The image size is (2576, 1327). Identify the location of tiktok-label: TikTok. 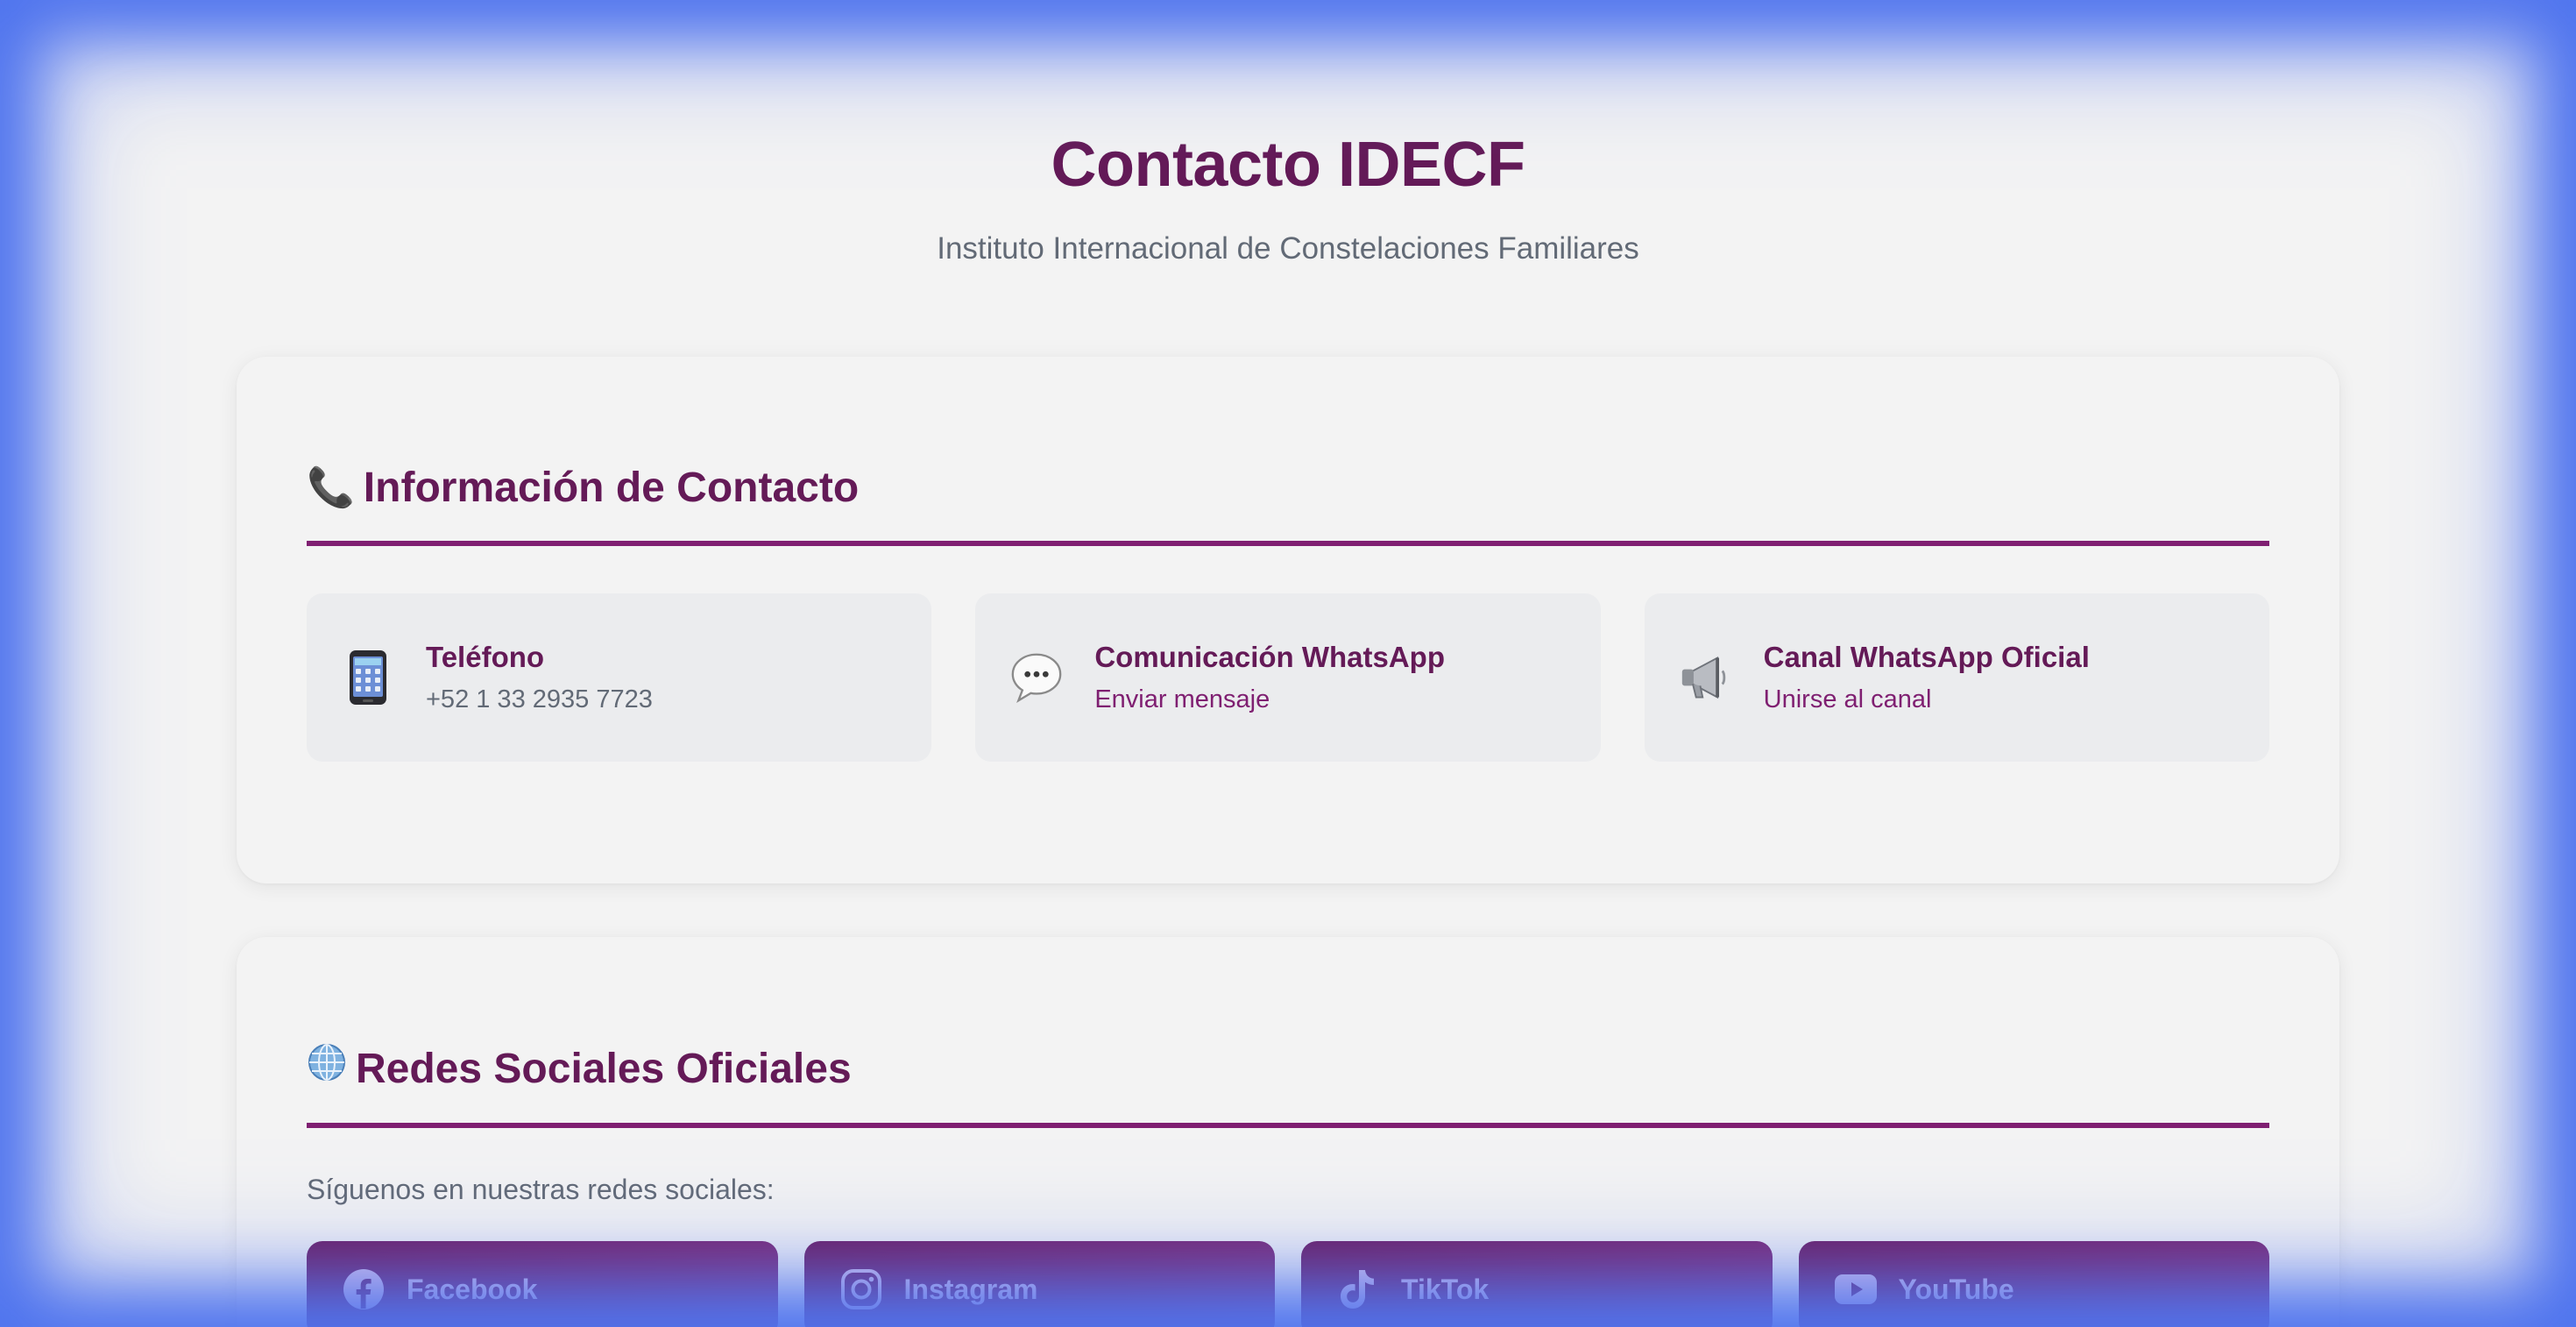
(1445, 1289).